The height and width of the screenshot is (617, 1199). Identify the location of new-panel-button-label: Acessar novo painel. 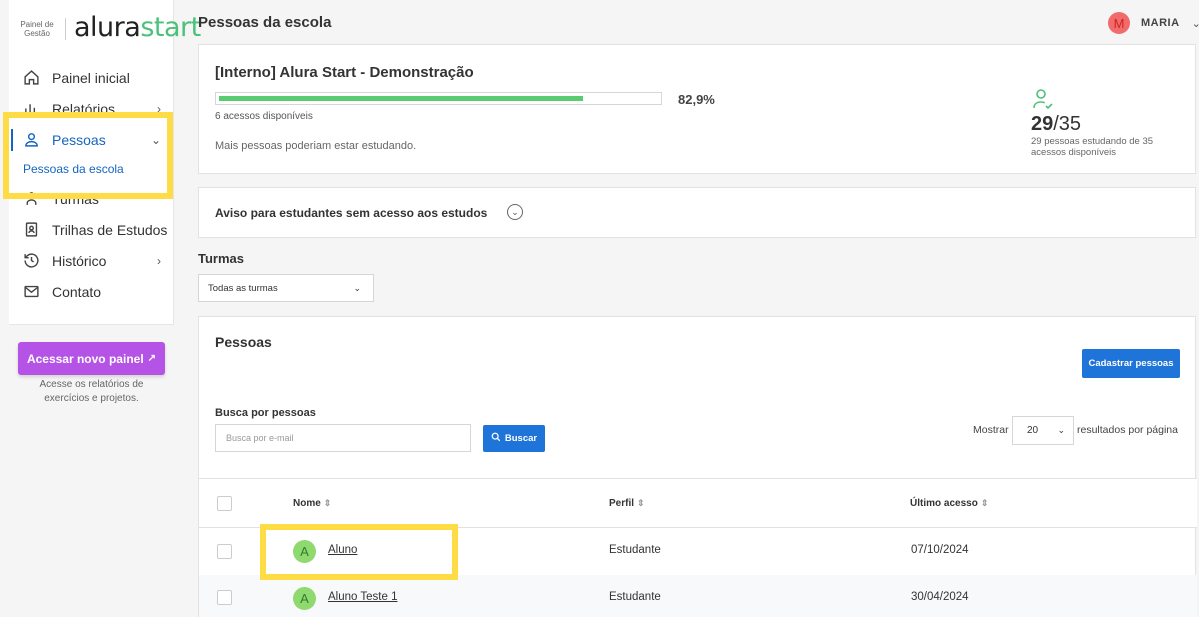
(85, 358).